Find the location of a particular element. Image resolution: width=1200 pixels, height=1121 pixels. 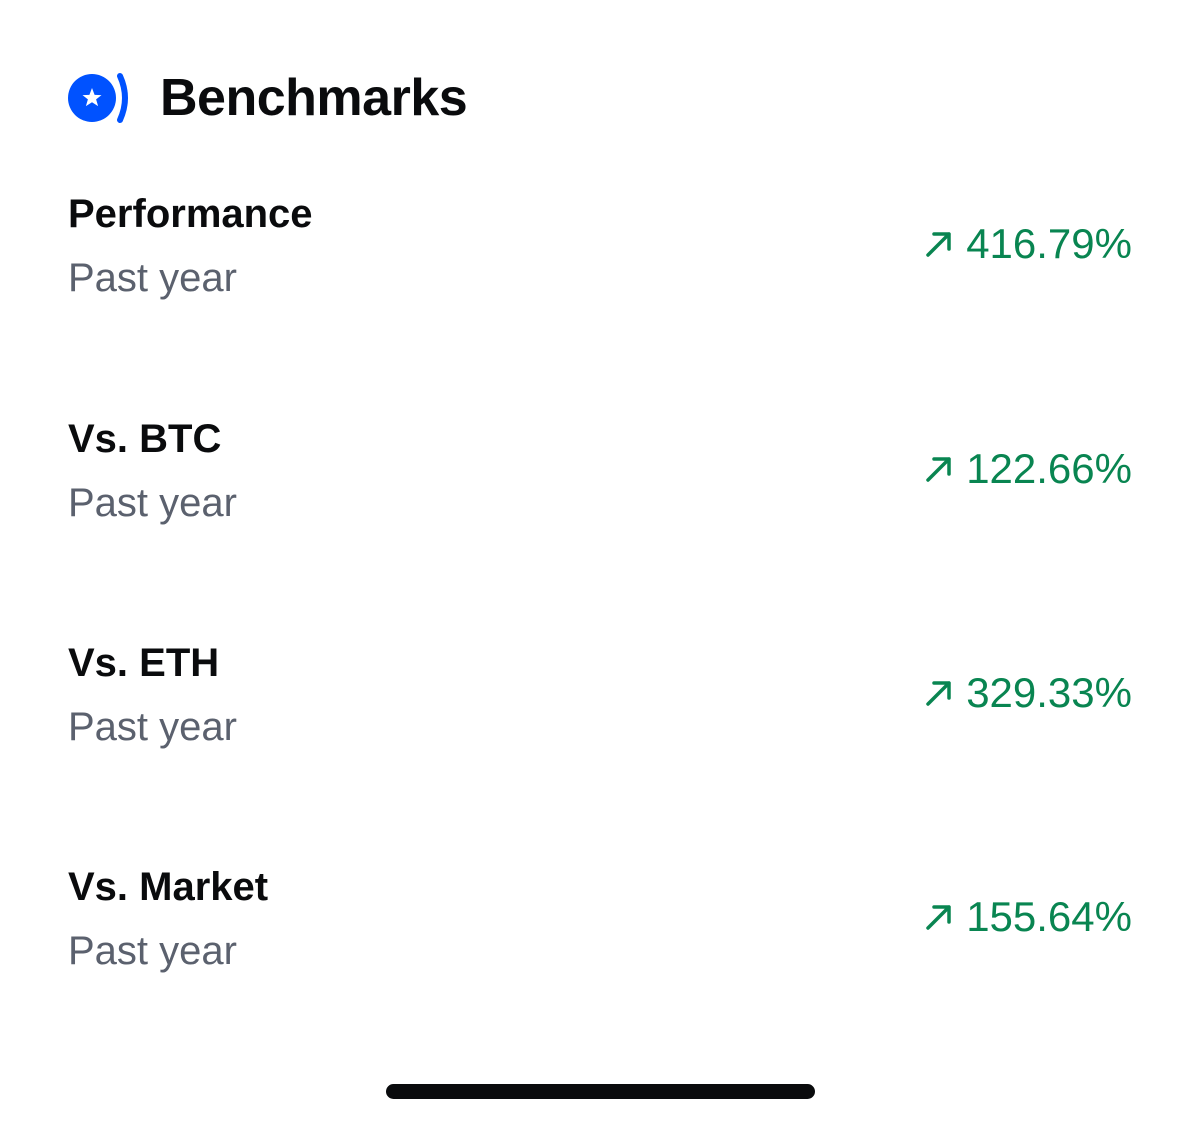

benchmark-label: Vs. ETH is located at coordinates (144, 663).